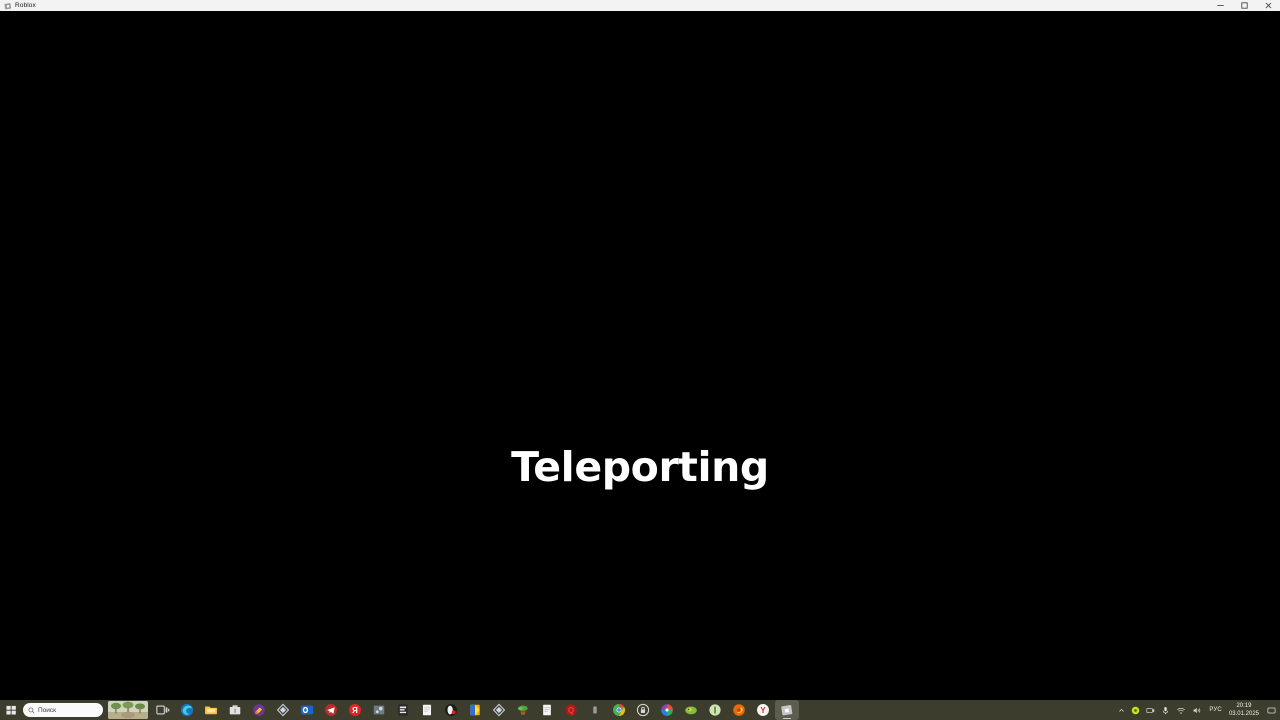 This screenshot has height=720, width=1280. I want to click on titlebar-left-group: Roblox, so click(18, 6).